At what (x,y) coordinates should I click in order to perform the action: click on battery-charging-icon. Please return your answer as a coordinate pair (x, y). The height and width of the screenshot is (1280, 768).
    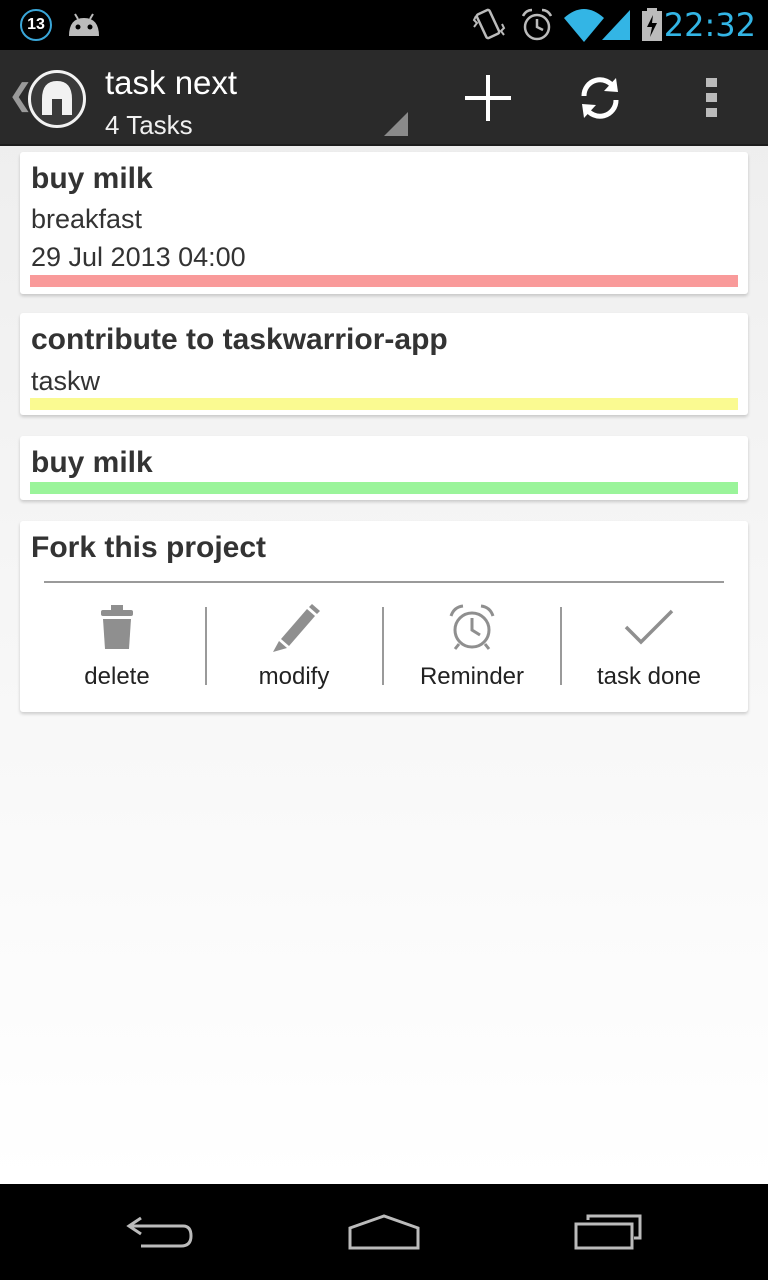
    Looking at the image, I should click on (652, 24).